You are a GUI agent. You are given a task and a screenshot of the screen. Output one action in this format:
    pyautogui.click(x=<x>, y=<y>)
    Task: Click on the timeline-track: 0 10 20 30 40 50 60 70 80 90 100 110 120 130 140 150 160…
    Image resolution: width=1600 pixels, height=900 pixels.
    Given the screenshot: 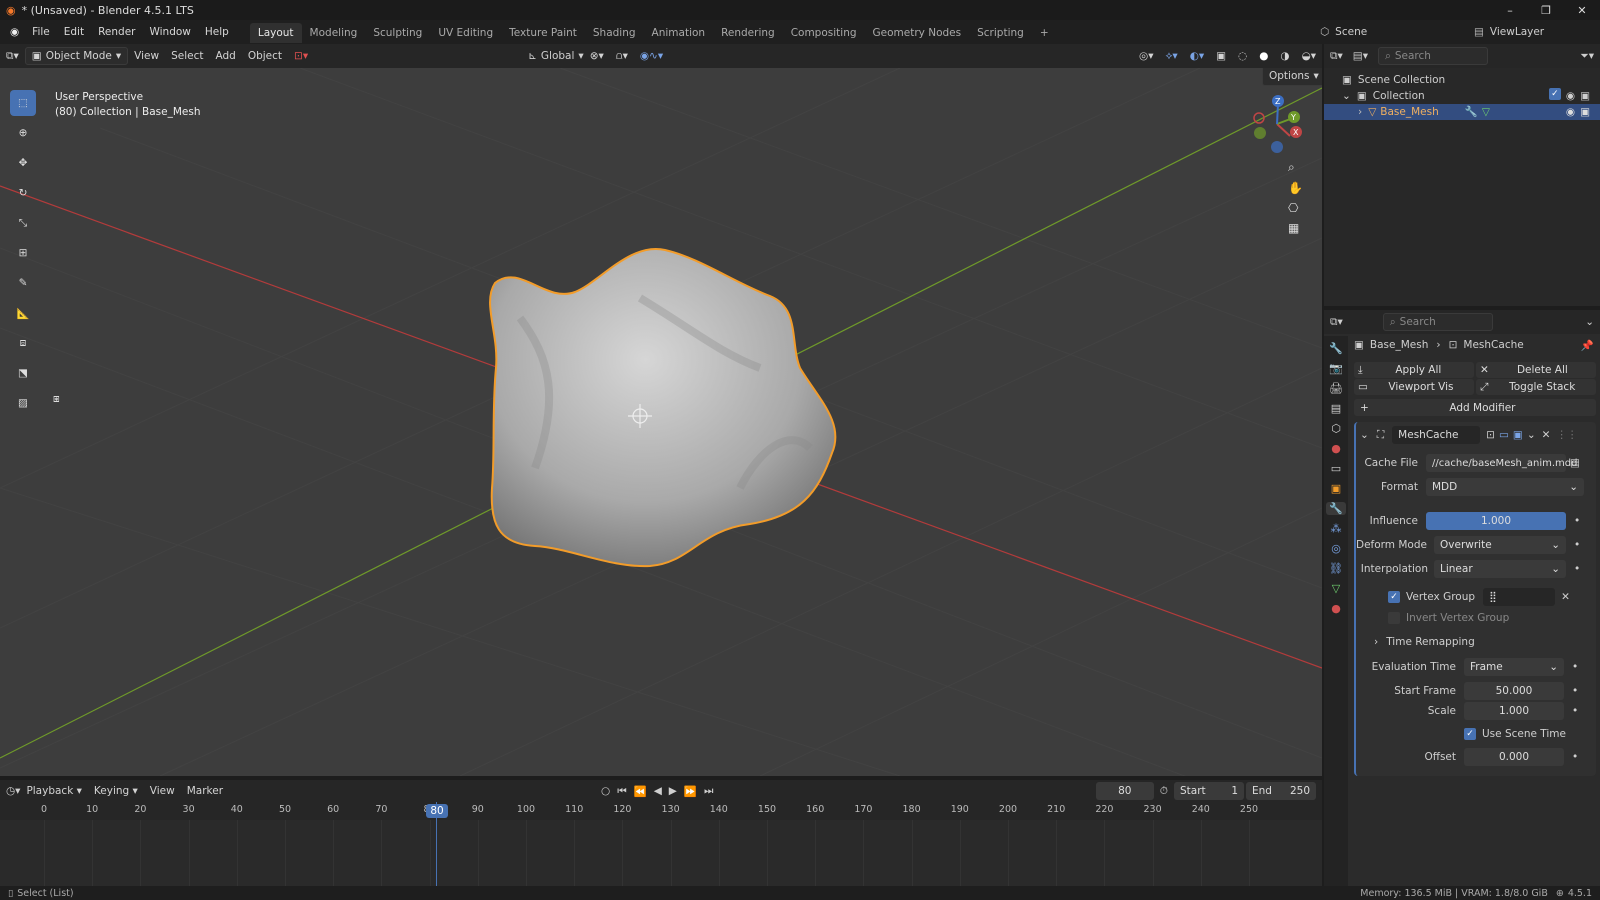 What is the action you would take?
    pyautogui.click(x=661, y=844)
    